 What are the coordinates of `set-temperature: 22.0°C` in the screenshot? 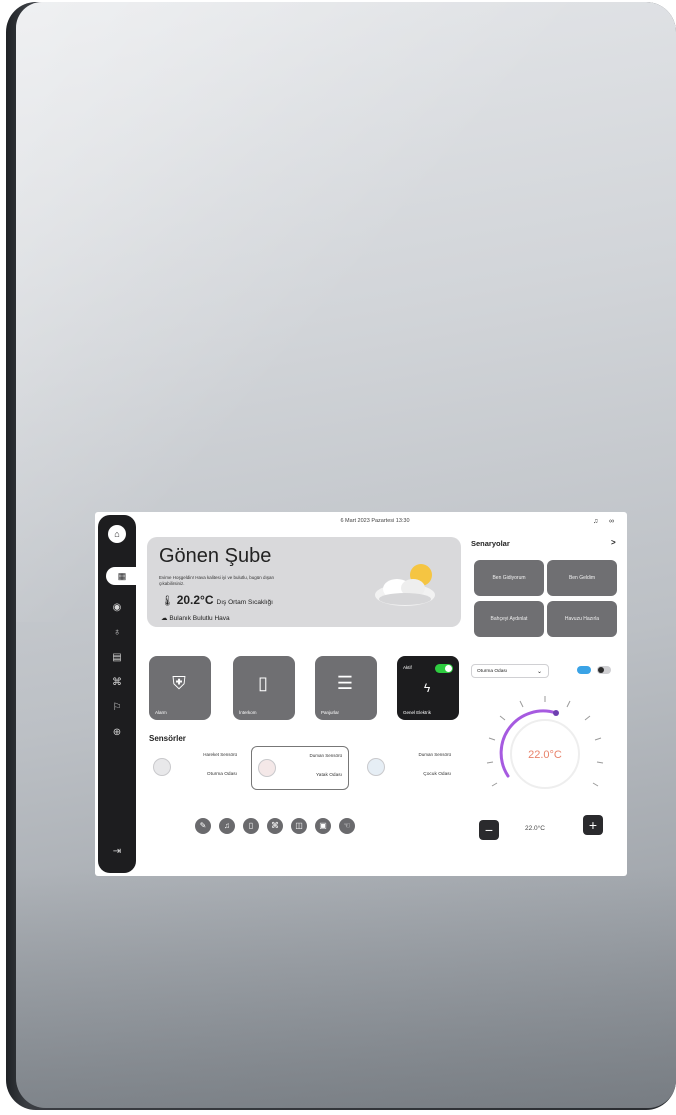 It's located at (535, 828).